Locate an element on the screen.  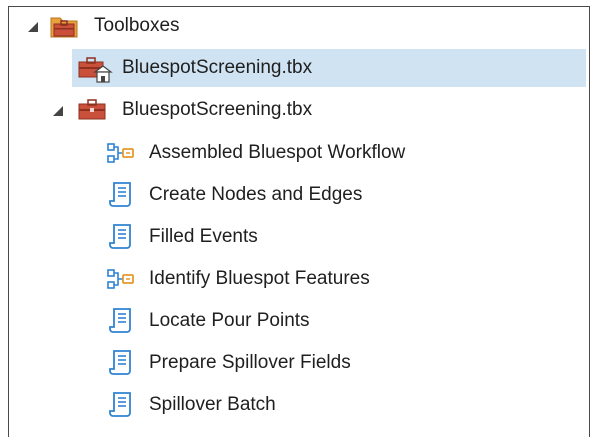
toolboxes-folder-icon is located at coordinates (64, 27).